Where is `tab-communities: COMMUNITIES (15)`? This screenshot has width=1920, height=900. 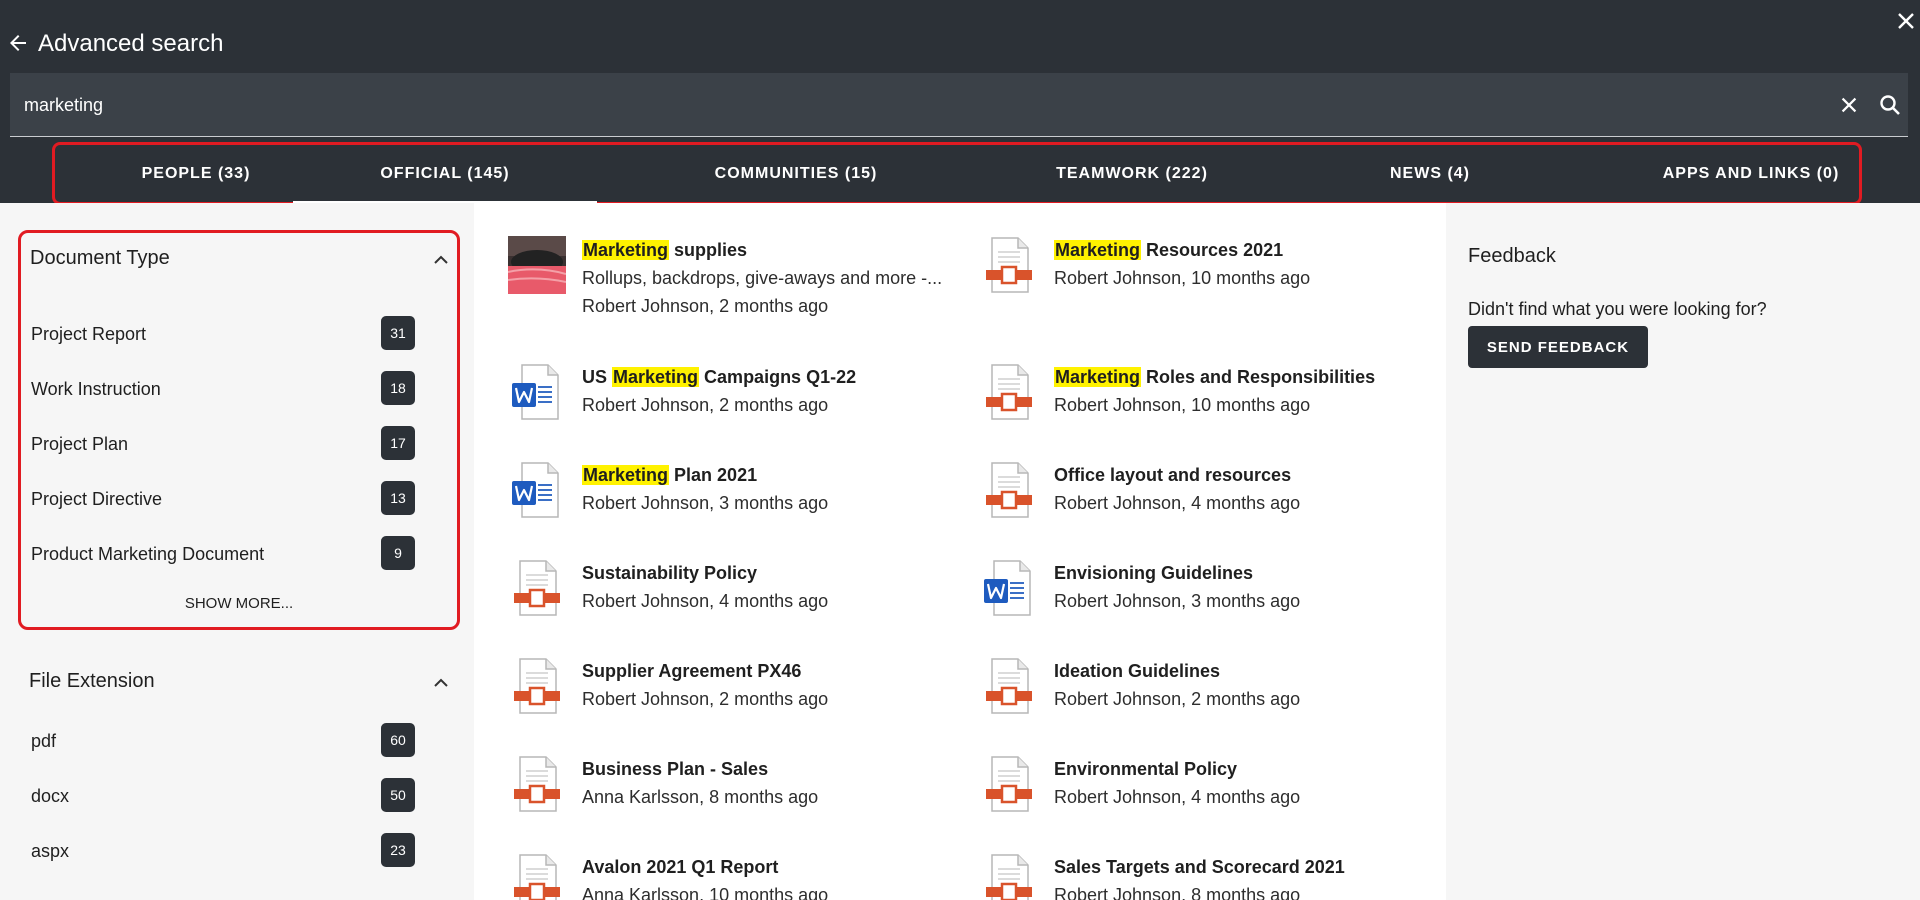
tab-communities: COMMUNITIES (15) is located at coordinates (796, 173).